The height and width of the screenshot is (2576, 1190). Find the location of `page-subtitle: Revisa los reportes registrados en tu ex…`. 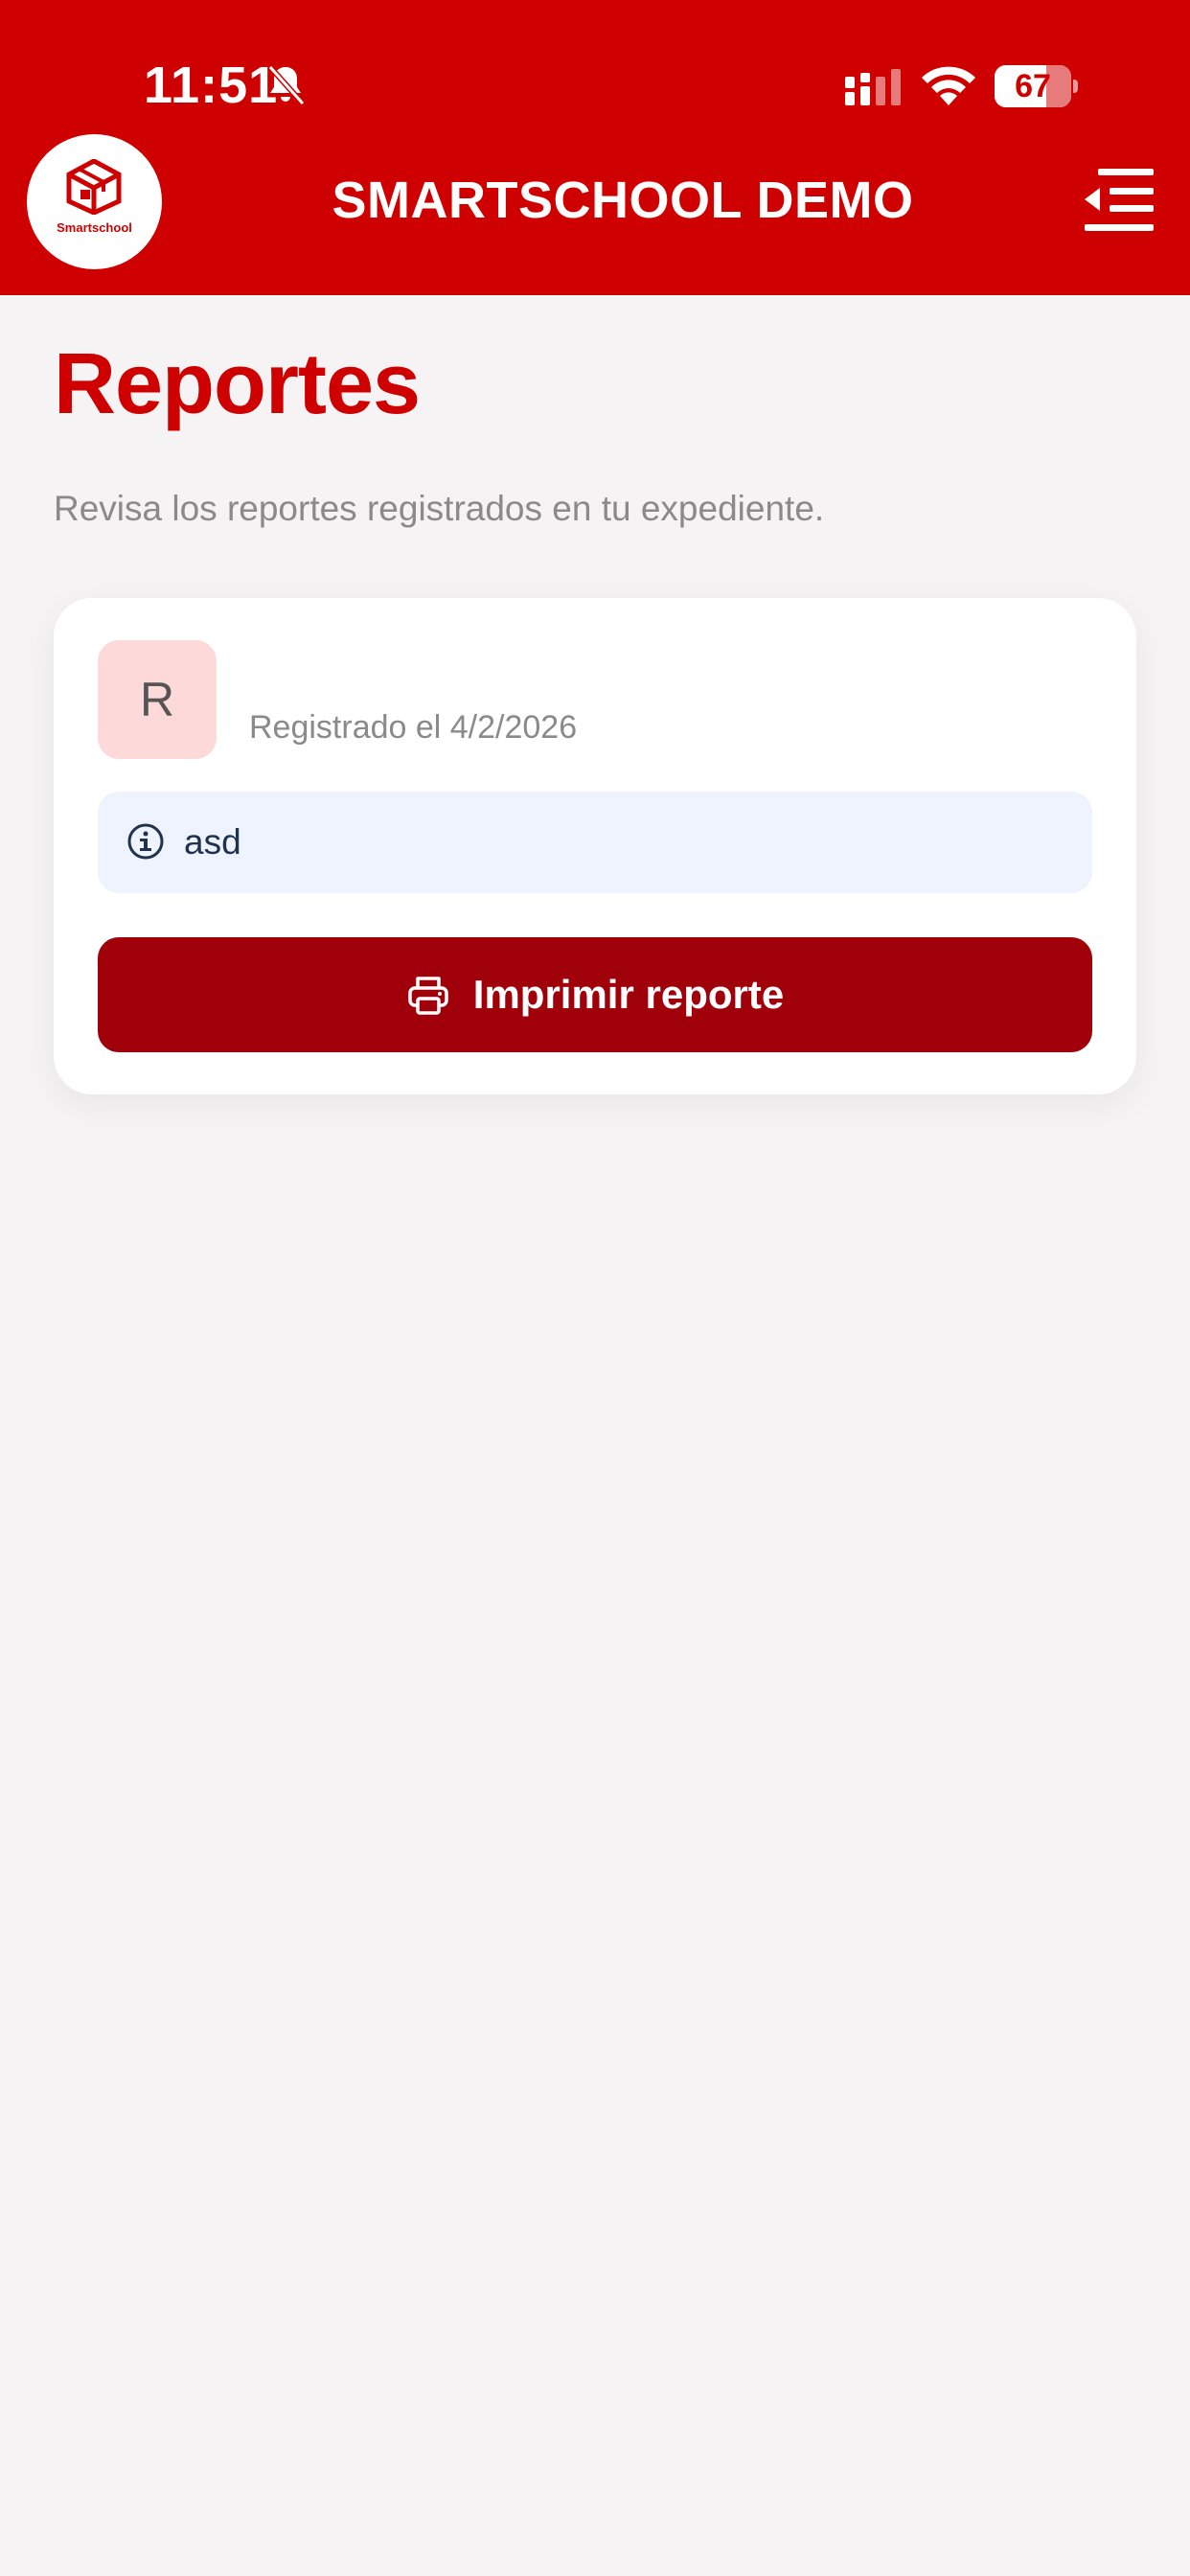

page-subtitle: Revisa los reportes registrados en tu ex… is located at coordinates (440, 508).